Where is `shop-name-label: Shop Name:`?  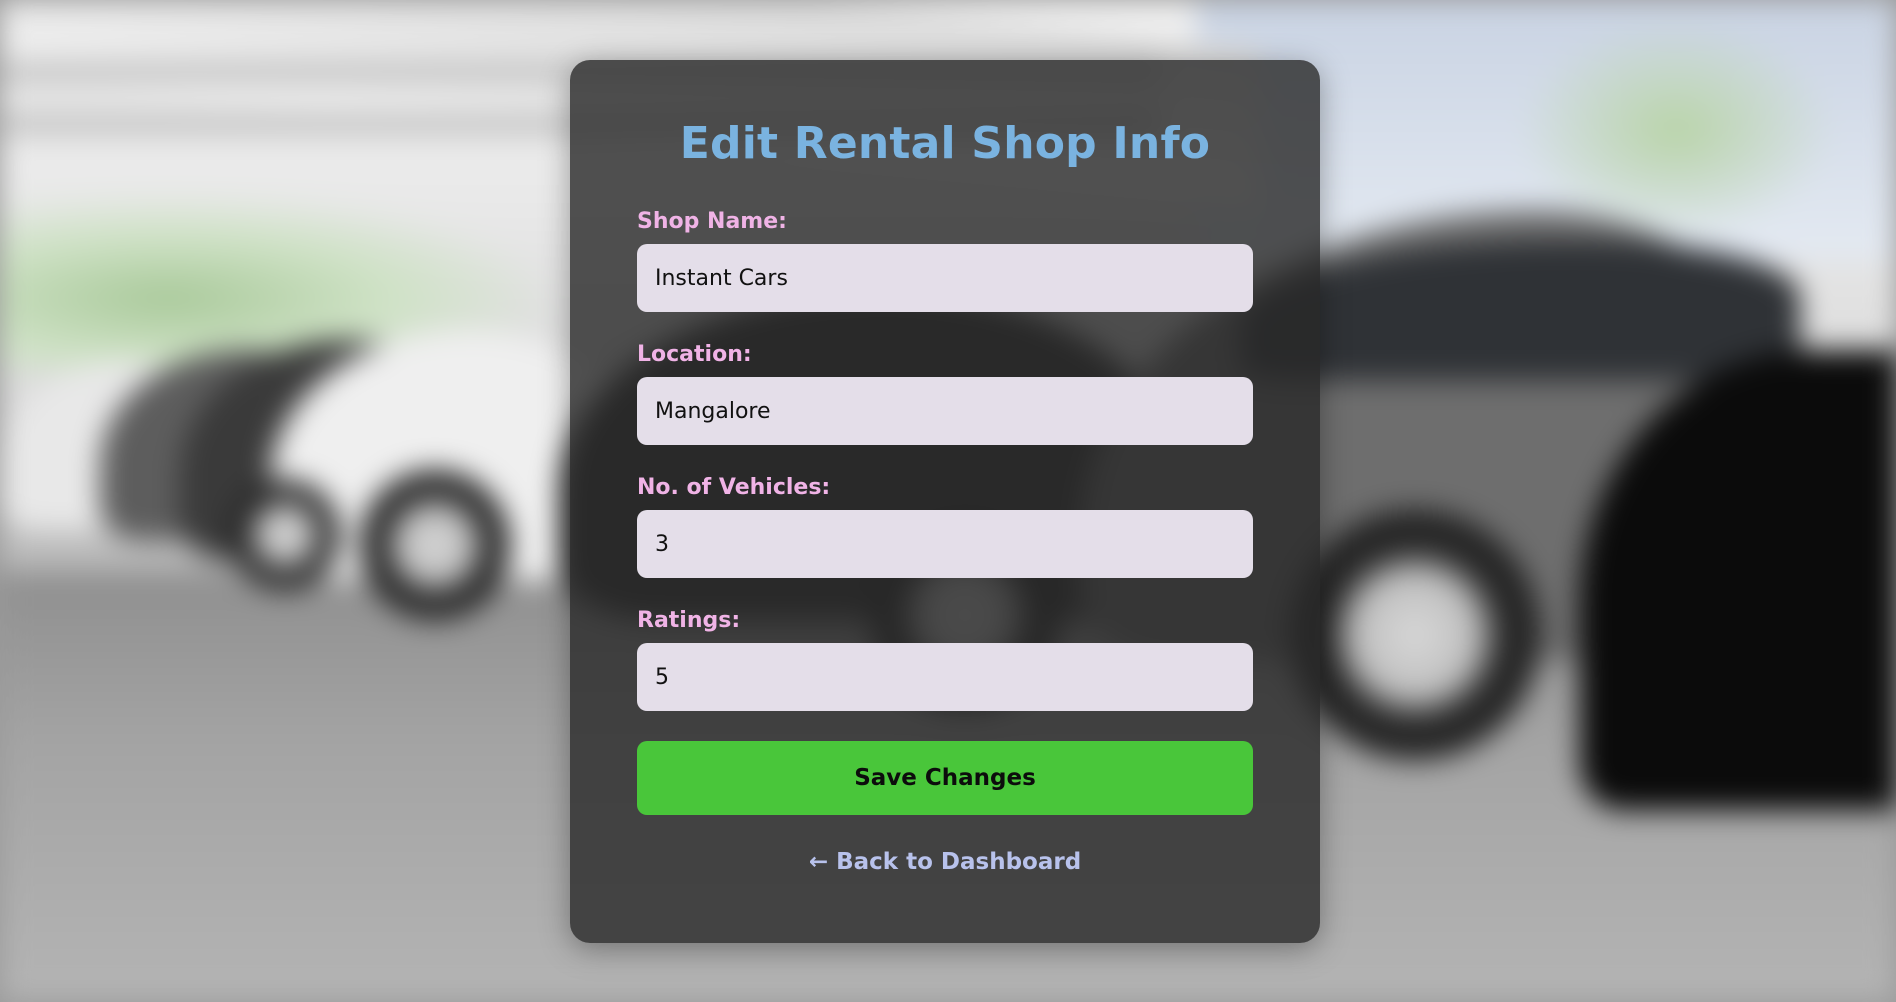
shop-name-label: Shop Name: is located at coordinates (712, 221).